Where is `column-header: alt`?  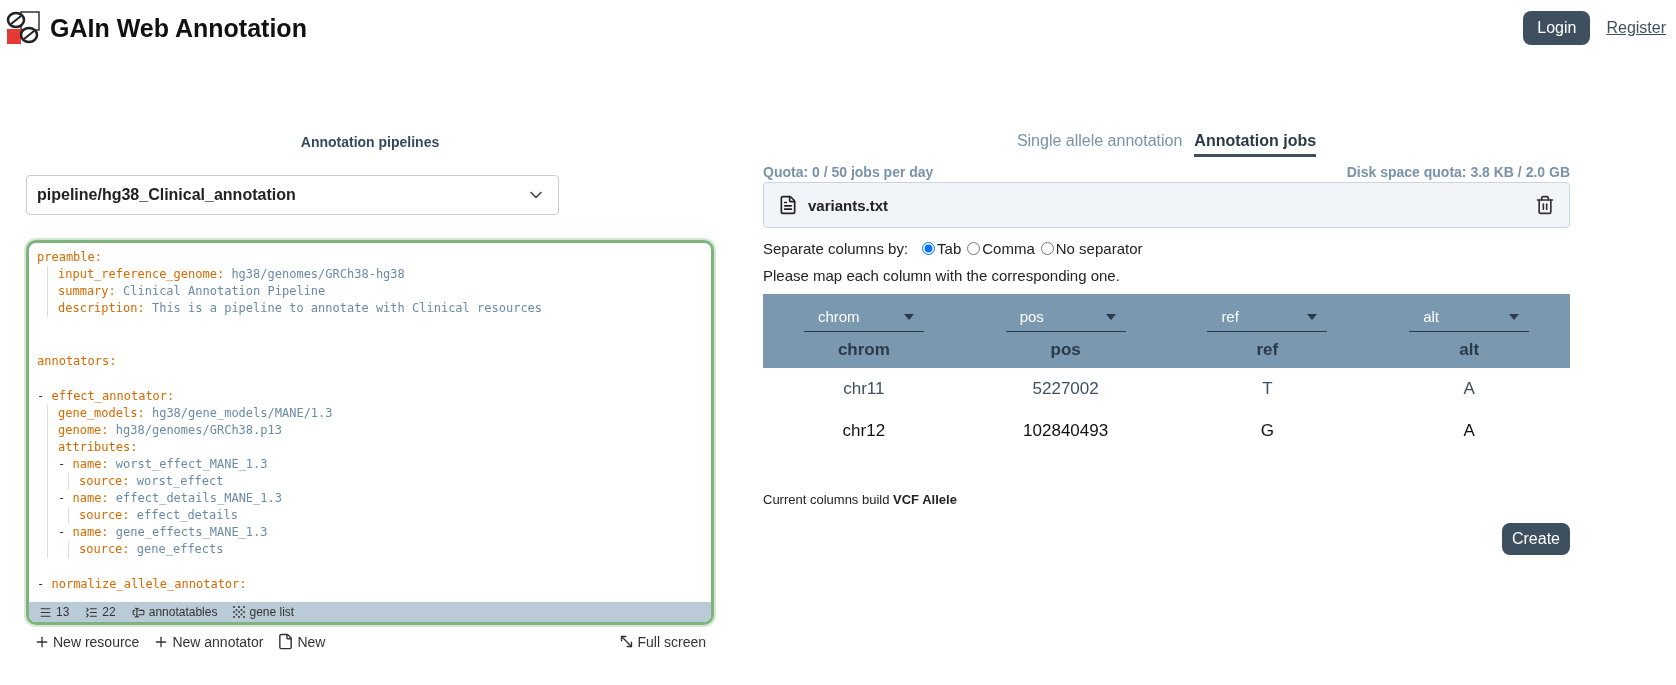 column-header: alt is located at coordinates (1469, 350).